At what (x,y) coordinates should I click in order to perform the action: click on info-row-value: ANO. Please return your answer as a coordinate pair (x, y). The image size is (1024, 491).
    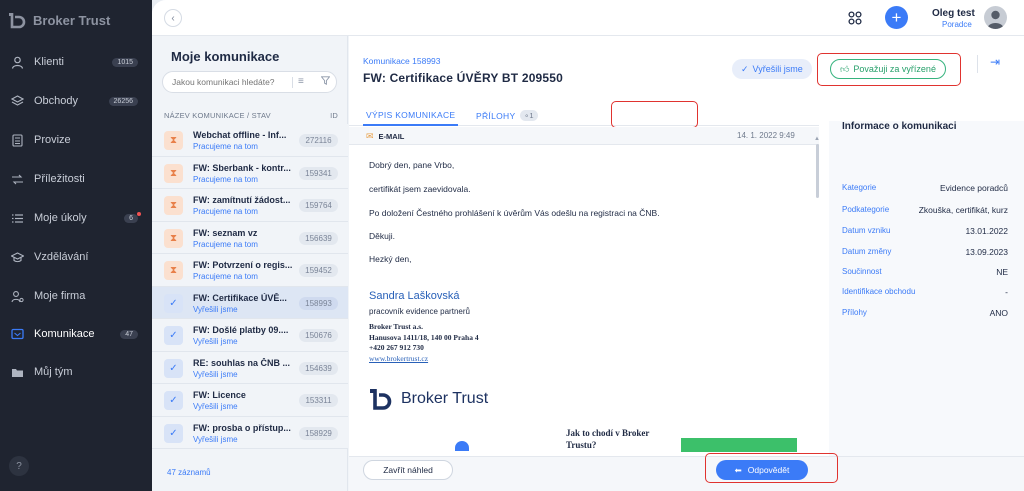
    Looking at the image, I should click on (998, 313).